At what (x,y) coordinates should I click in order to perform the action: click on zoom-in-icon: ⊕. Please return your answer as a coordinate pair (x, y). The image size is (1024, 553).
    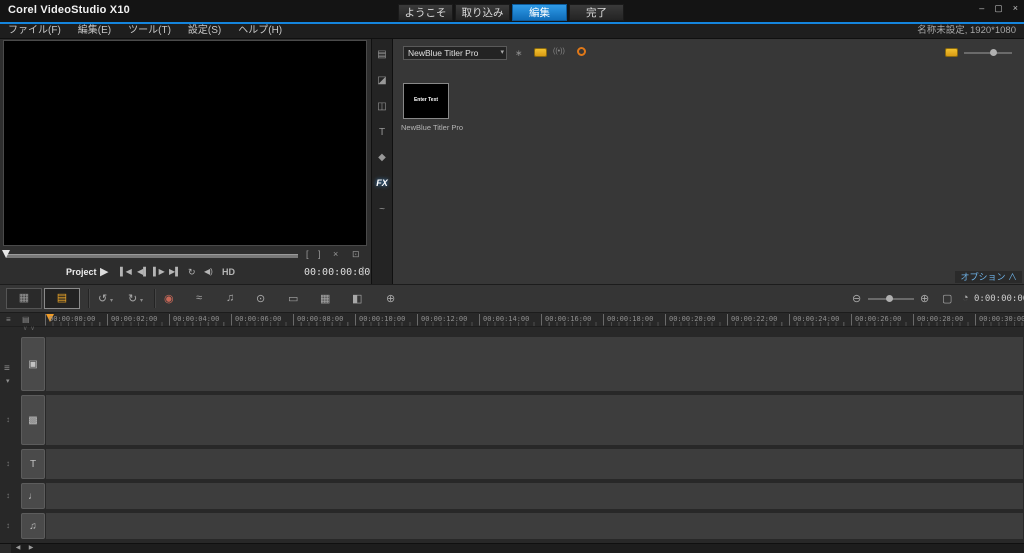
    Looking at the image, I should click on (924, 298).